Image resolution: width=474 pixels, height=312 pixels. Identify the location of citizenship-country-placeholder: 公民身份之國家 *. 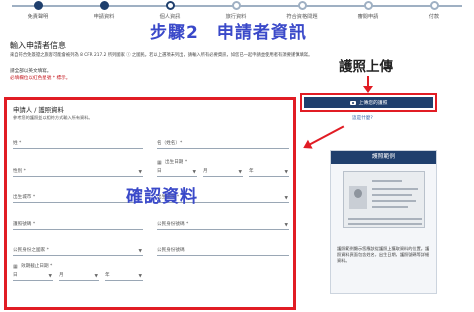
(31, 250).